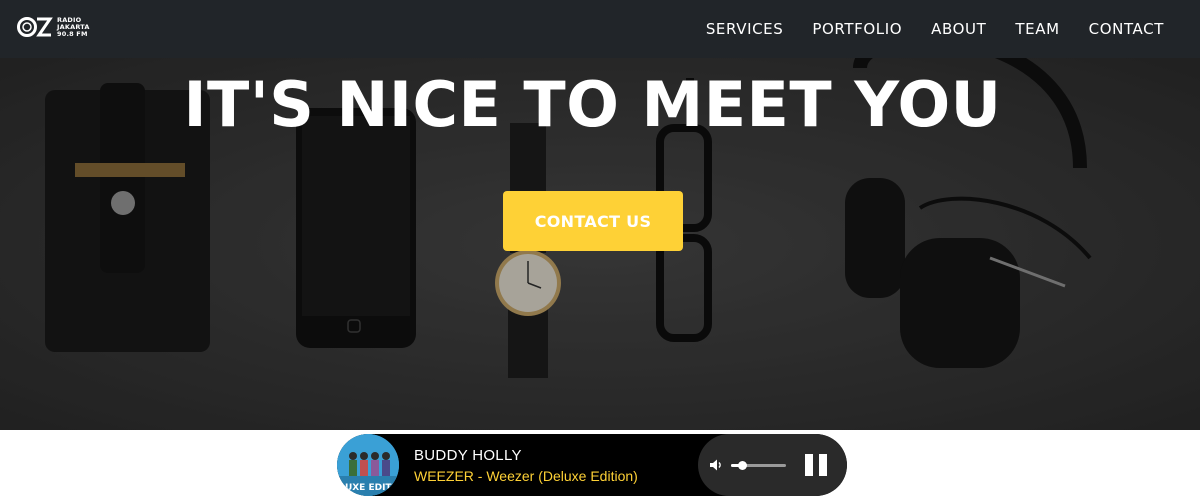 The image size is (1200, 500). What do you see at coordinates (958, 29) in the screenshot?
I see `nav-item-about: ABOUT` at bounding box center [958, 29].